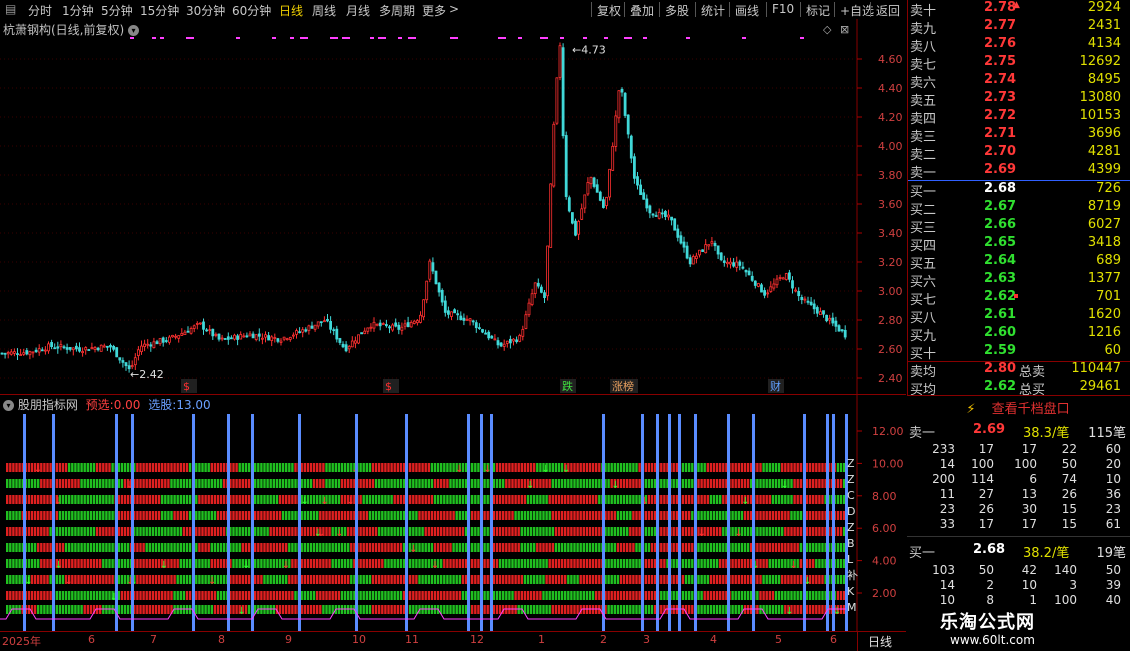  Describe the element at coordinates (852, 575) in the screenshot. I see `row-letter: 补` at that location.